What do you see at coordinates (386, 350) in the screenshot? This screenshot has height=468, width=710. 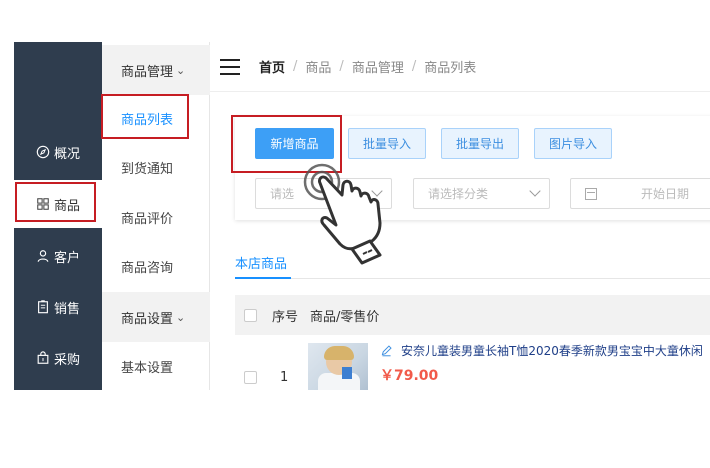 I see `edit-icon` at bounding box center [386, 350].